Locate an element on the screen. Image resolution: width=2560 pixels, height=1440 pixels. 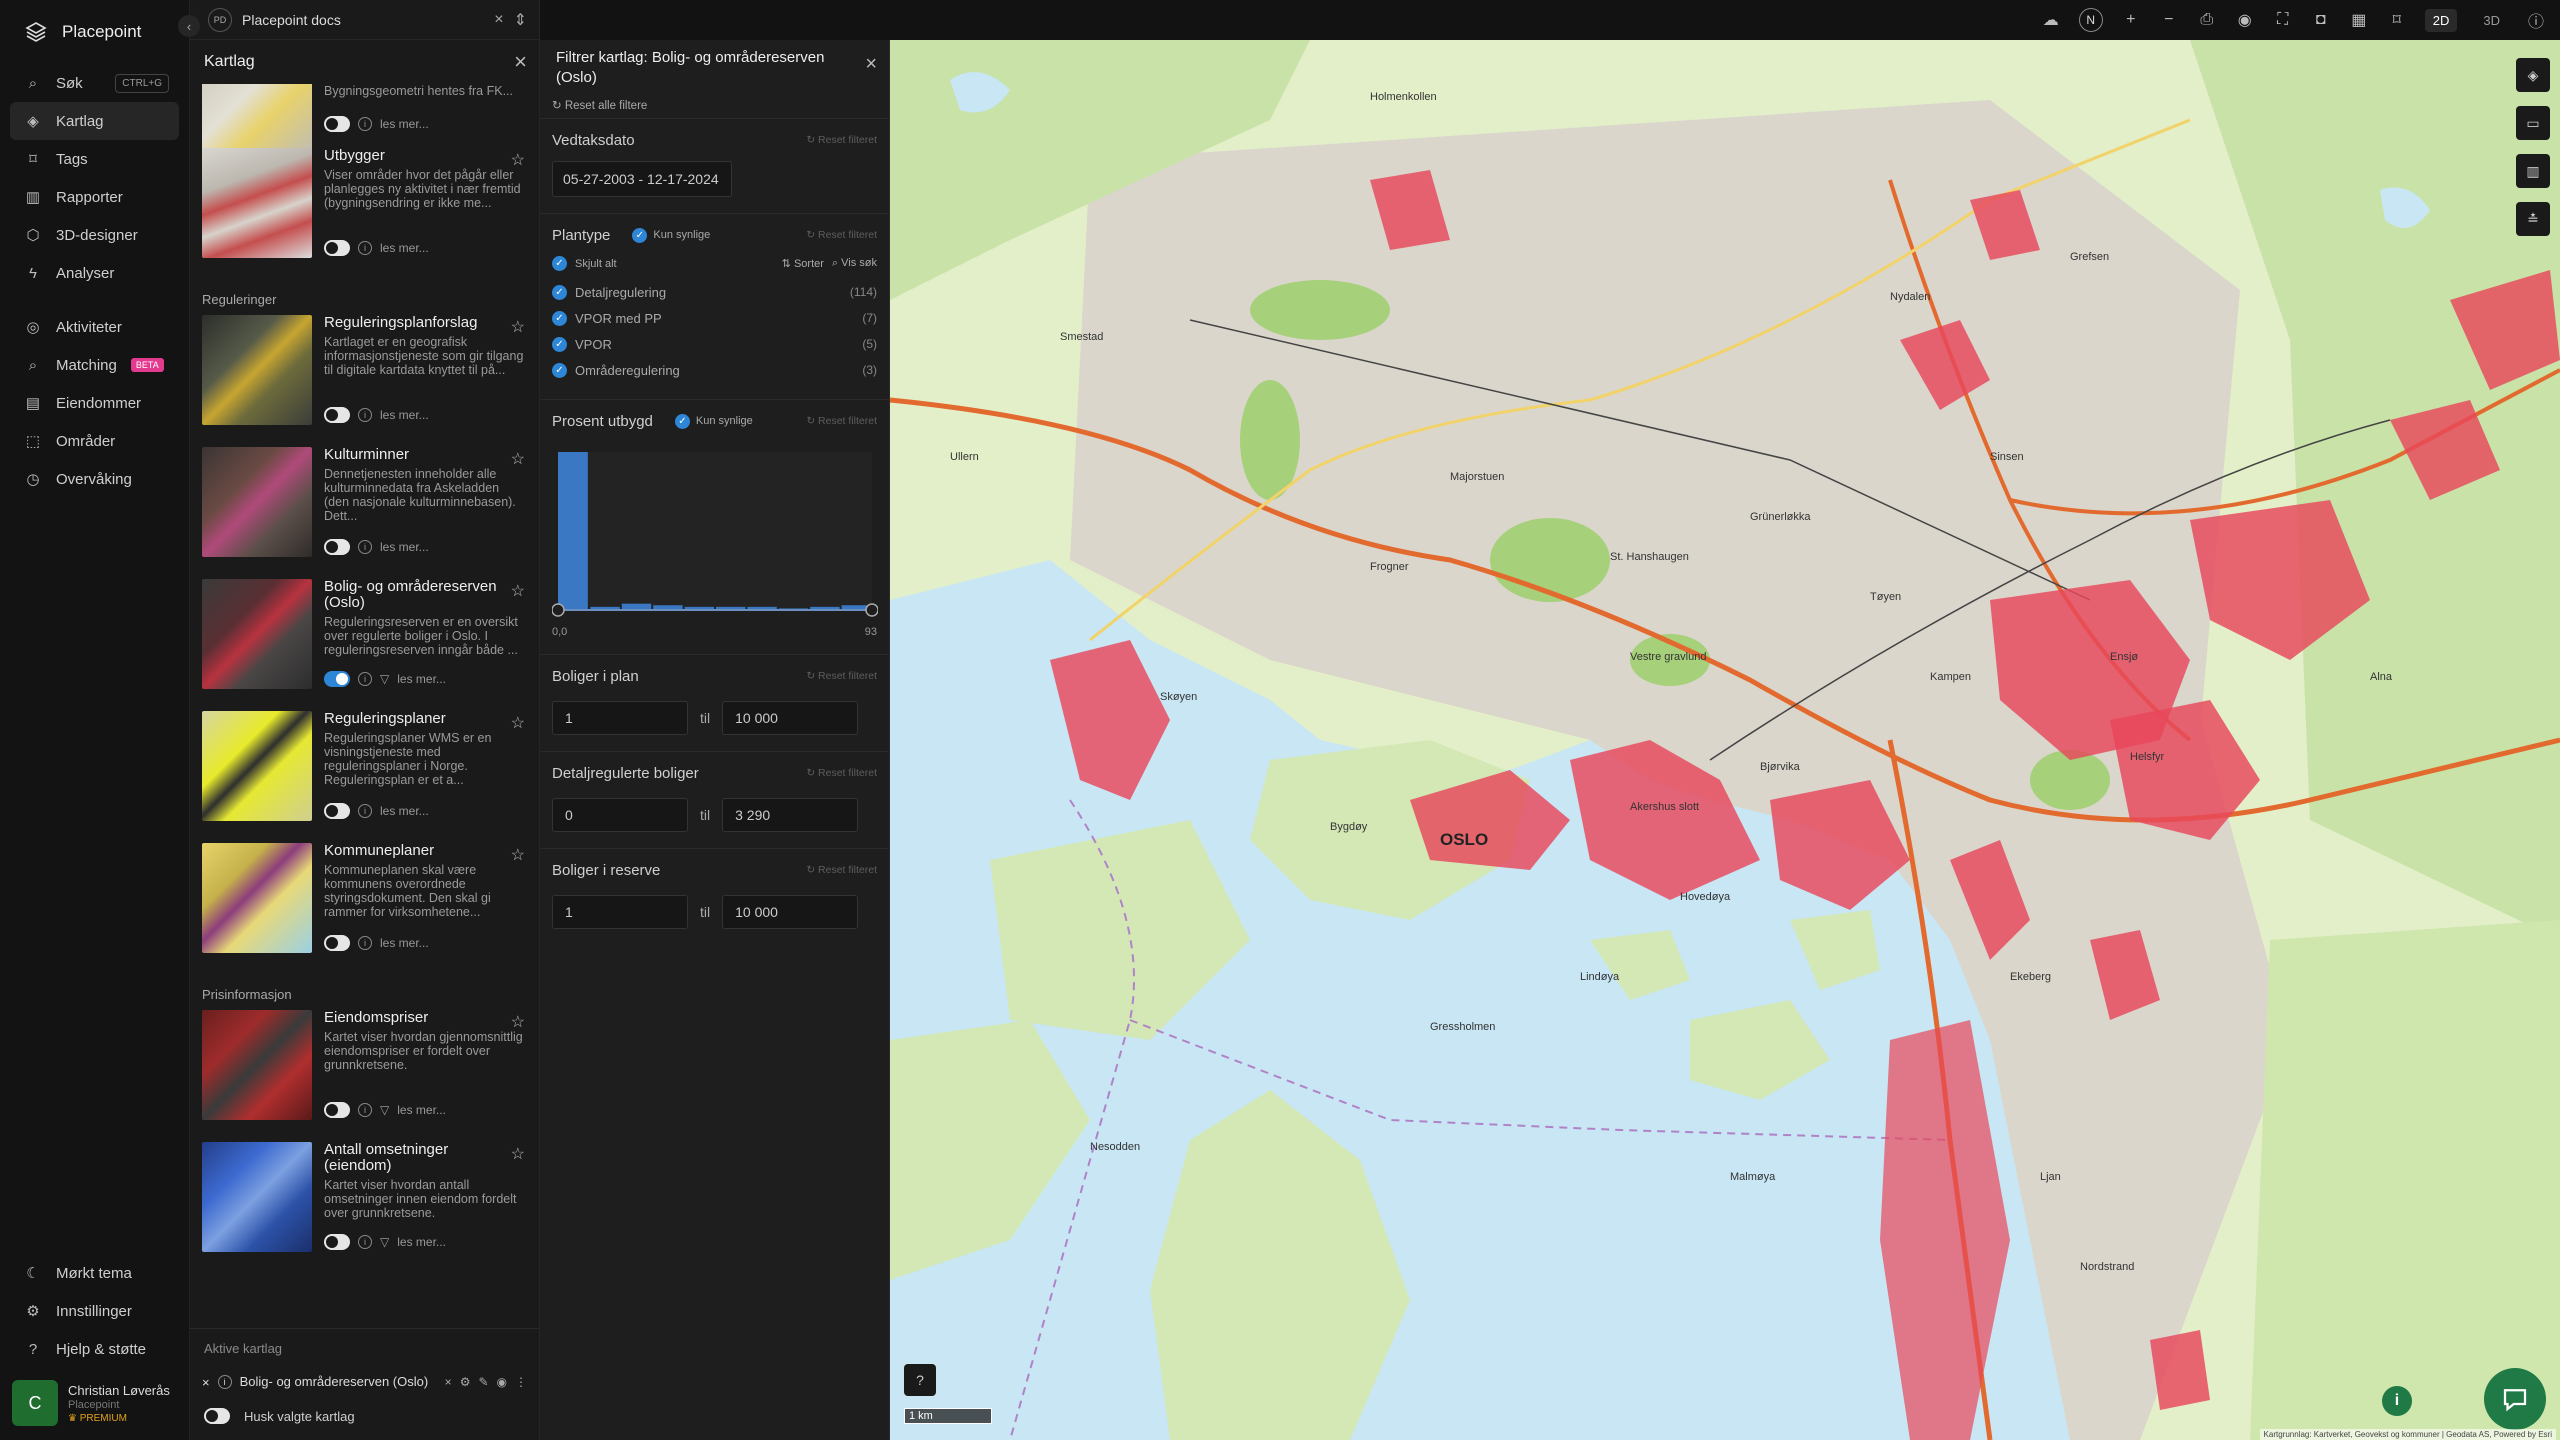
nav-item-layers: ◈ Kartlag is located at coordinates (94, 121).